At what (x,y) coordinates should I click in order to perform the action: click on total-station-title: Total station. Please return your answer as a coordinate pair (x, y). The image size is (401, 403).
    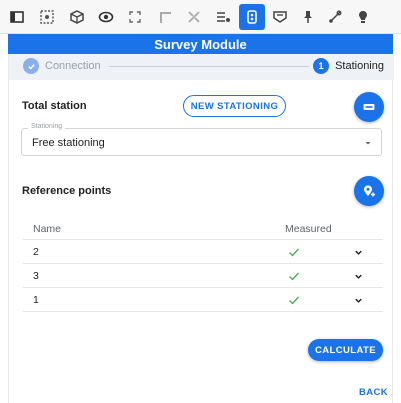
    Looking at the image, I should click on (54, 106).